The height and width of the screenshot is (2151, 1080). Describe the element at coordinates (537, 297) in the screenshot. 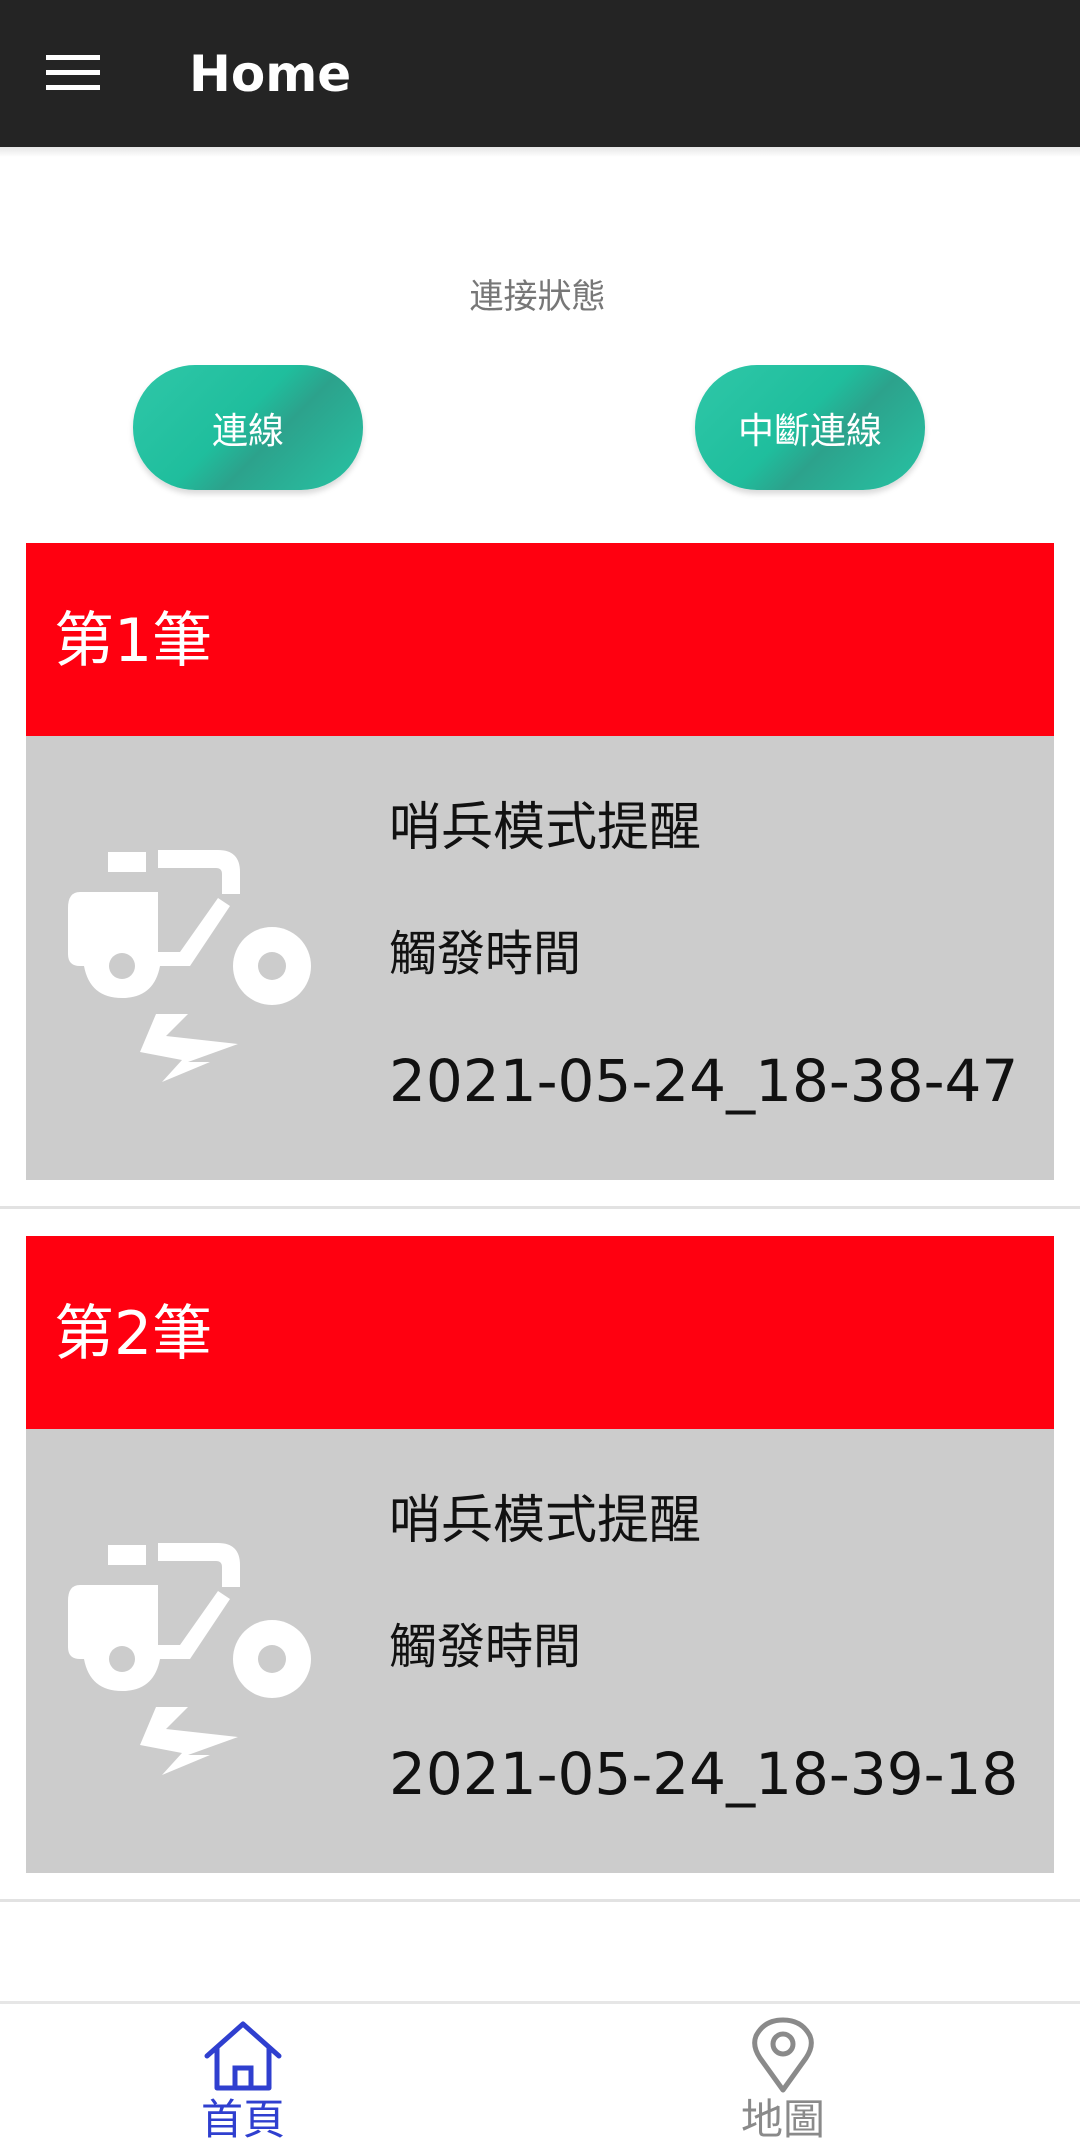

I see `connection-status-label: 連接狀態` at that location.